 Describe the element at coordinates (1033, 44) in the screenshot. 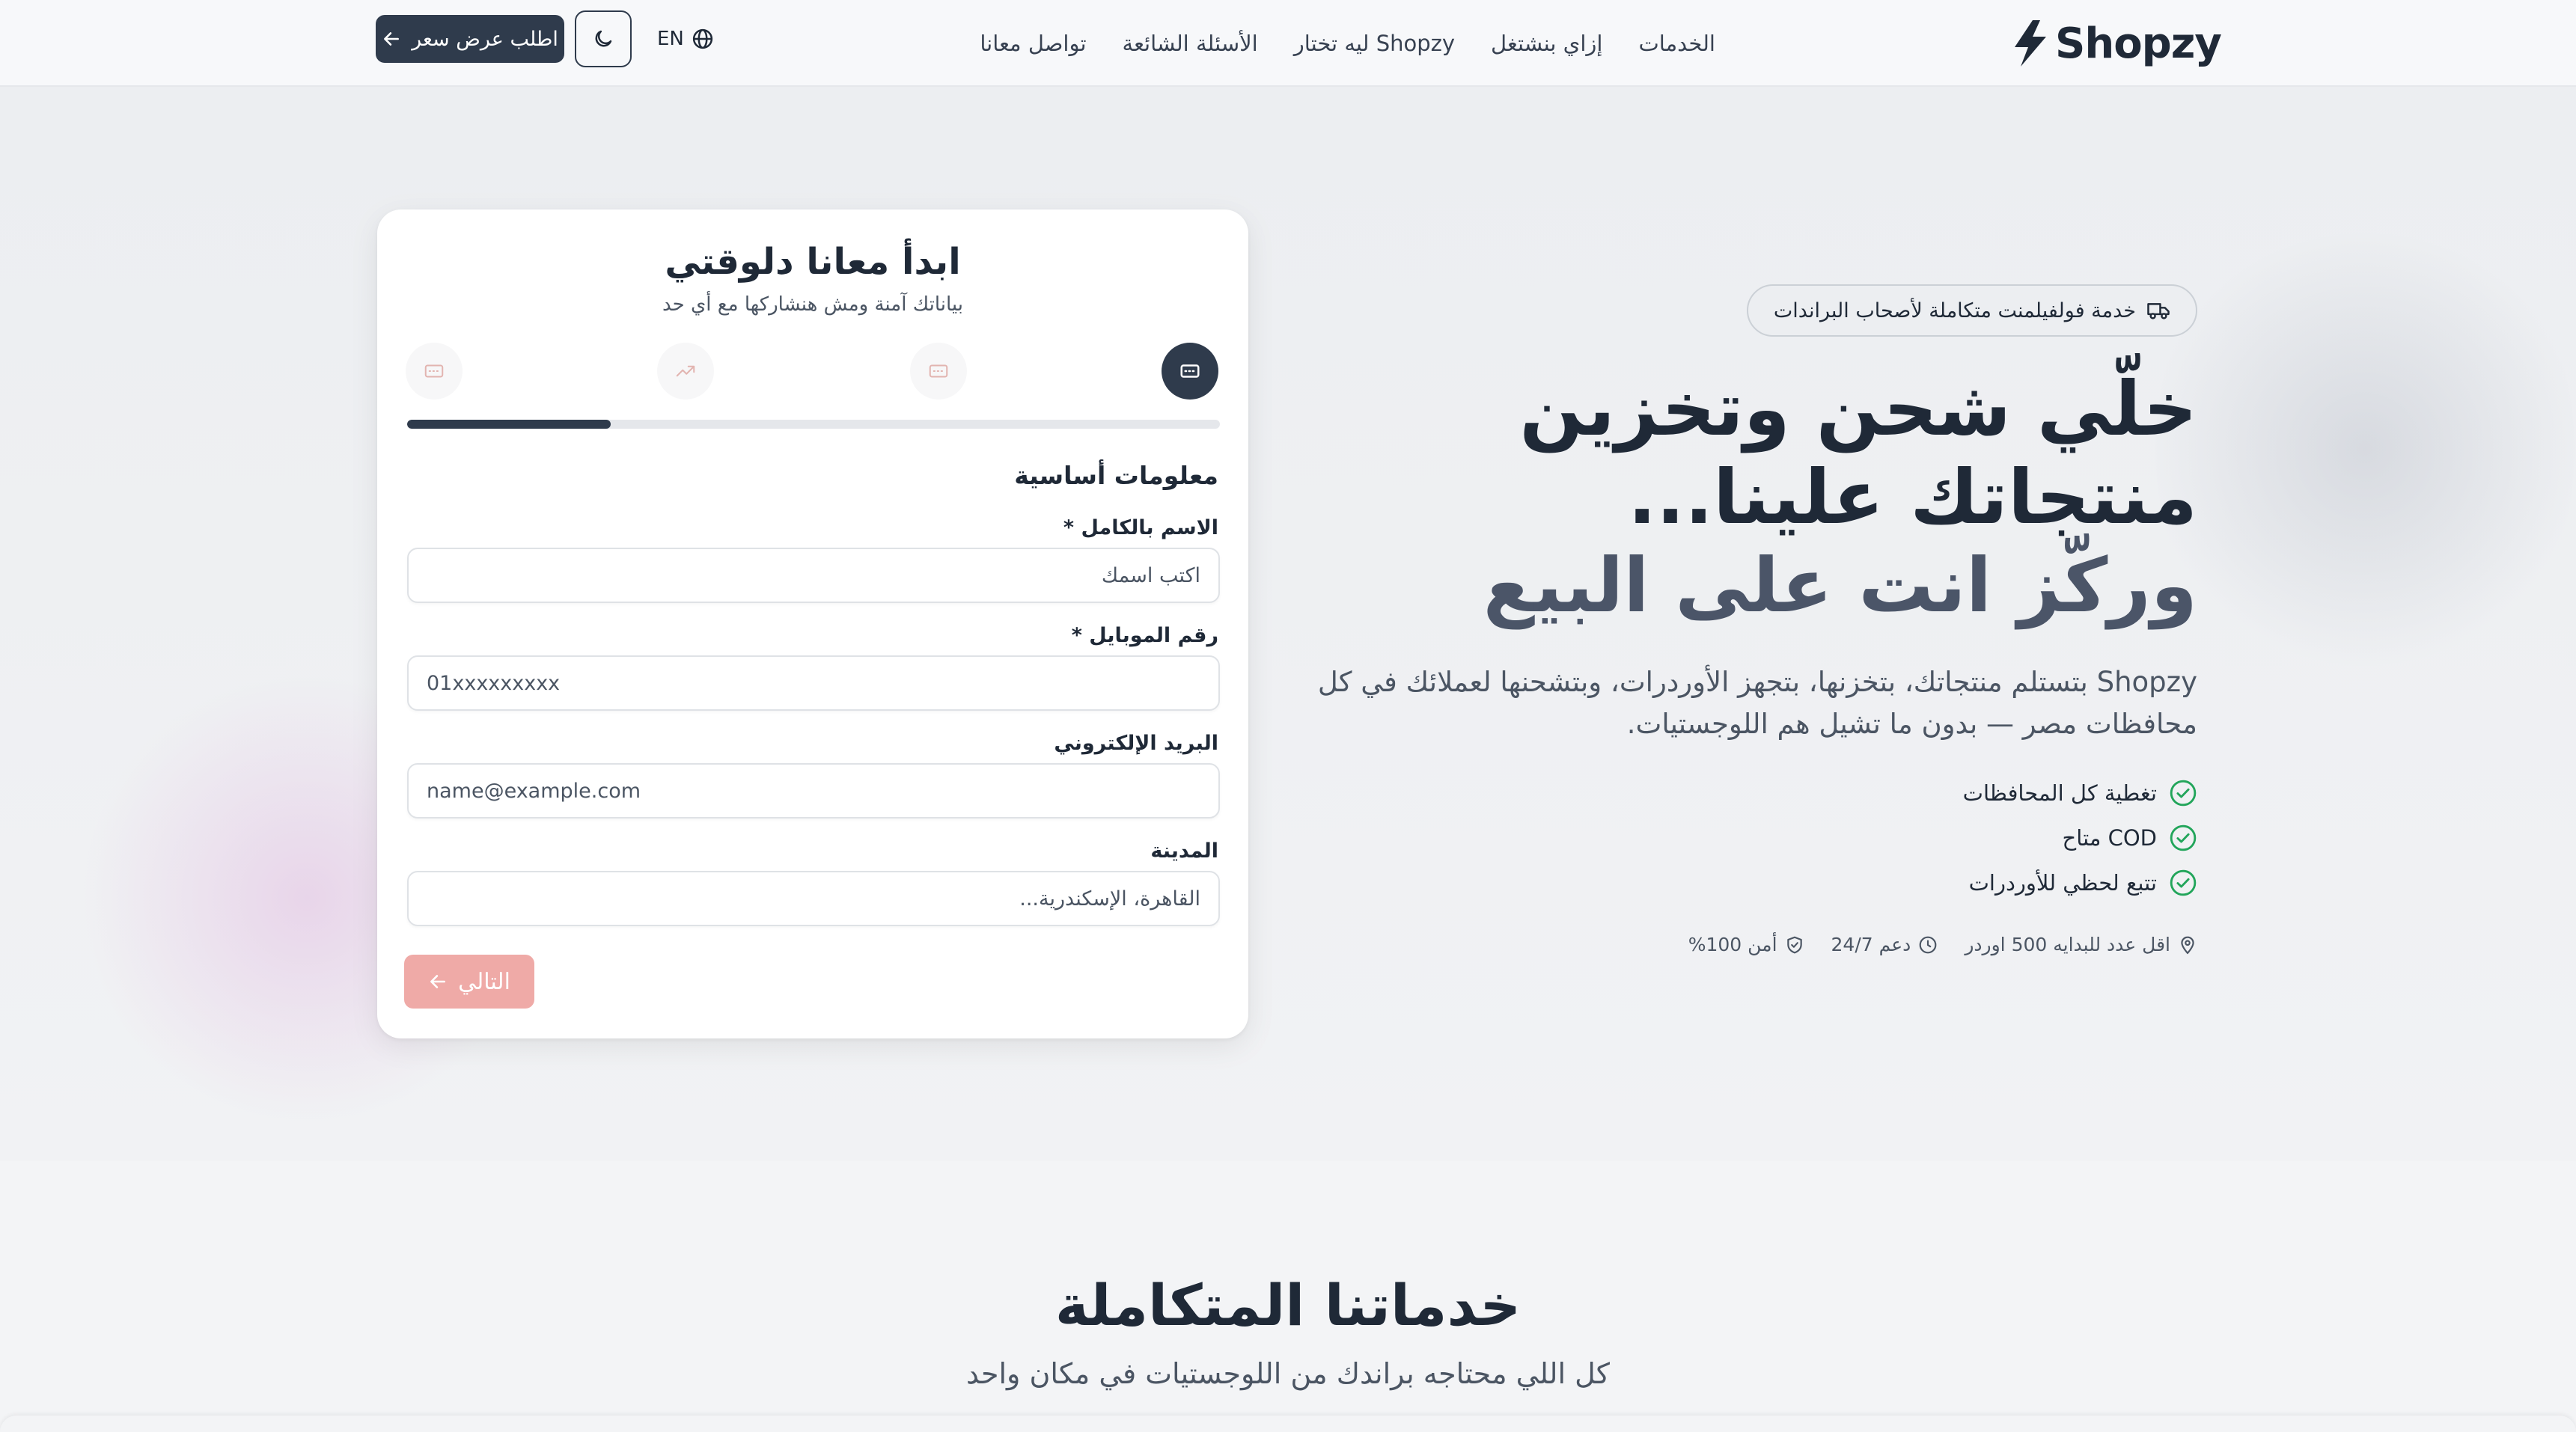

I see `nav-link-contact: تواصل معانا` at that location.